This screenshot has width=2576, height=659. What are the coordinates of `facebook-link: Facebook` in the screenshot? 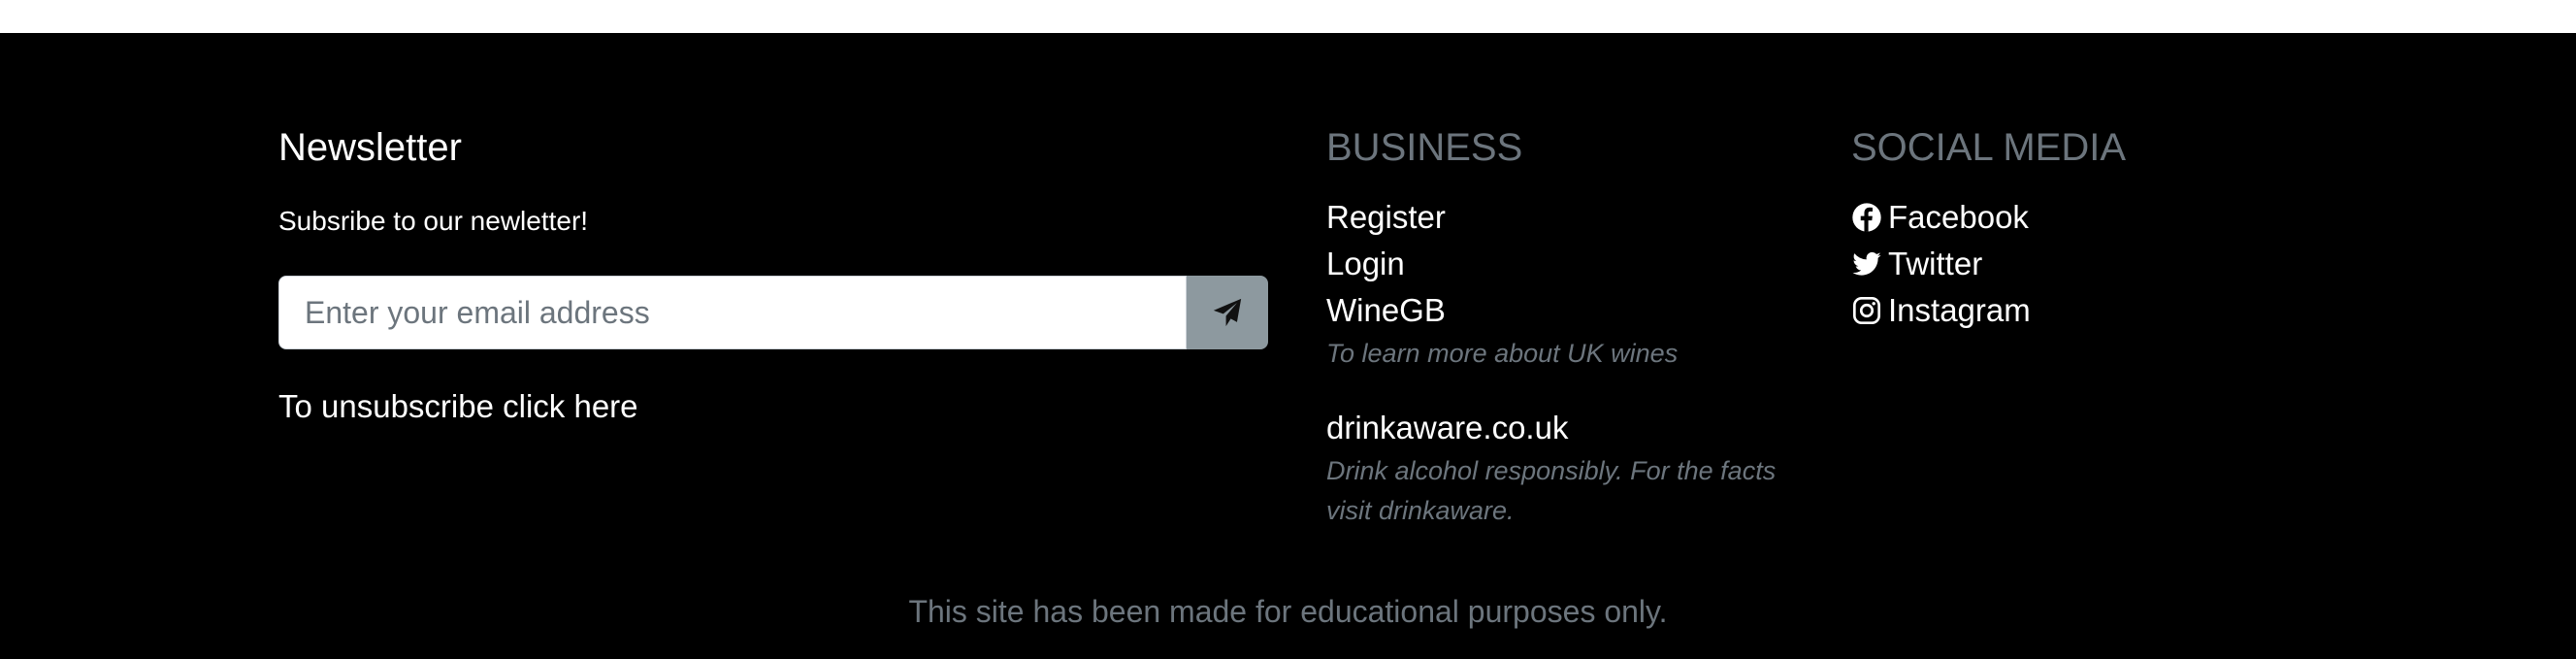 It's located at (1941, 217).